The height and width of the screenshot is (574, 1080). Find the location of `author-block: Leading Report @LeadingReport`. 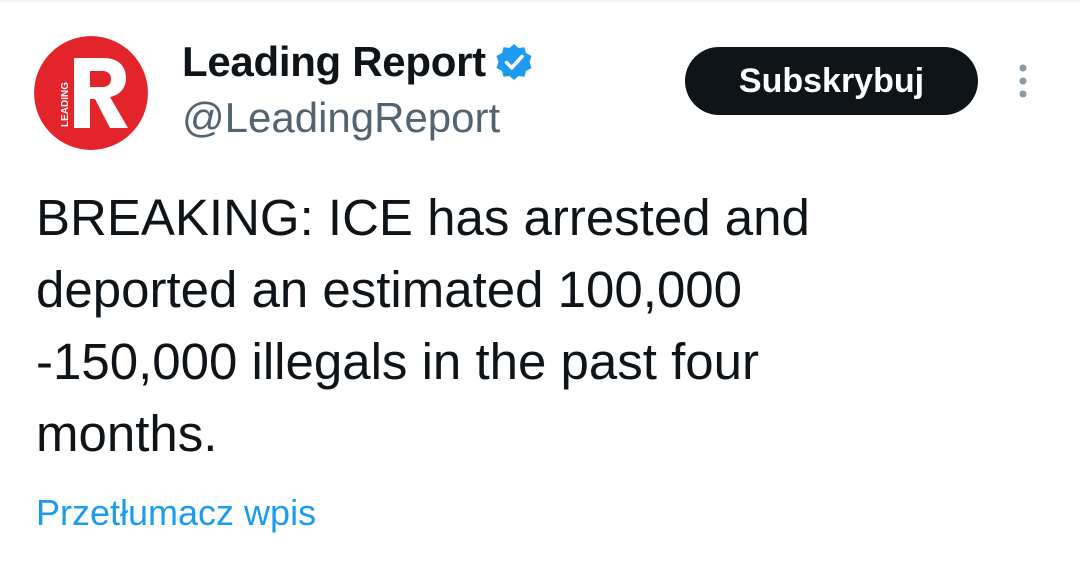

author-block: Leading Report @LeadingReport is located at coordinates (358, 89).